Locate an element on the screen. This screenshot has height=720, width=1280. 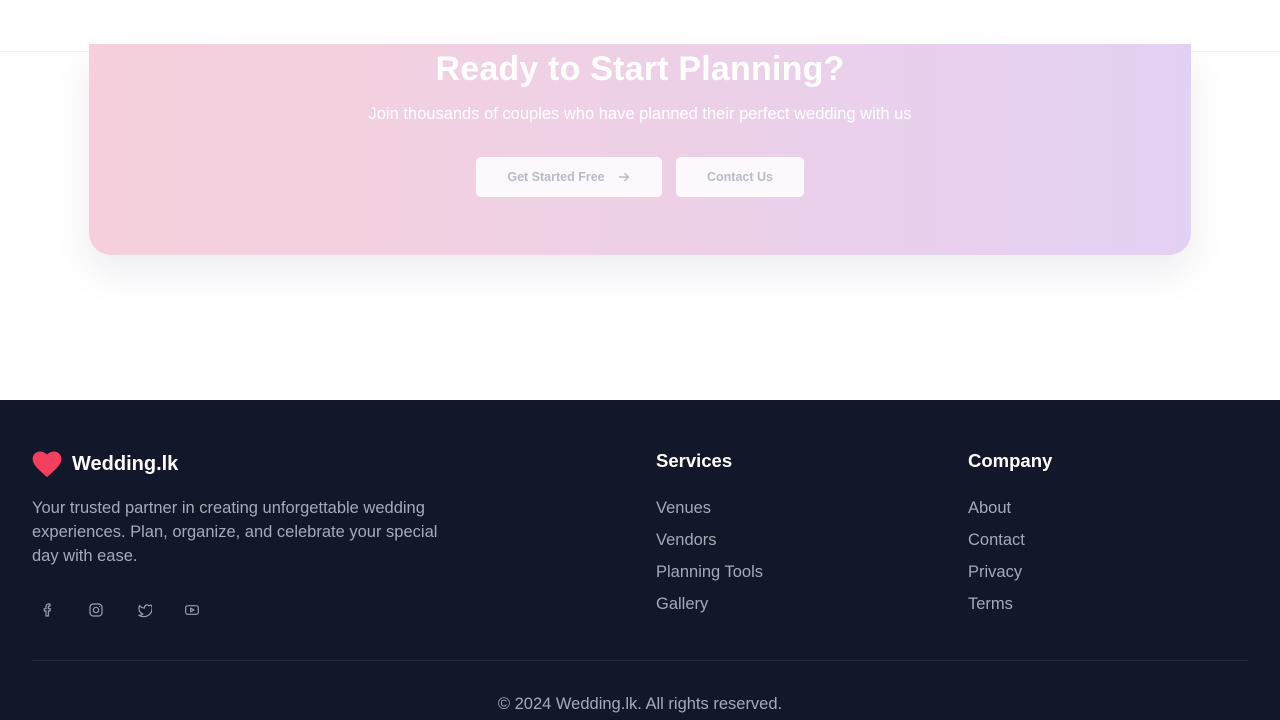
link-vendors: Vendors is located at coordinates (709, 540).